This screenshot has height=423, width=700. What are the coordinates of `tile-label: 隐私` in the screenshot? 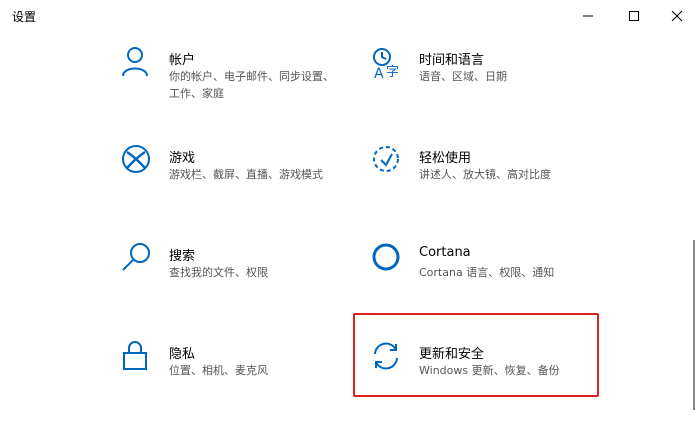 It's located at (182, 354).